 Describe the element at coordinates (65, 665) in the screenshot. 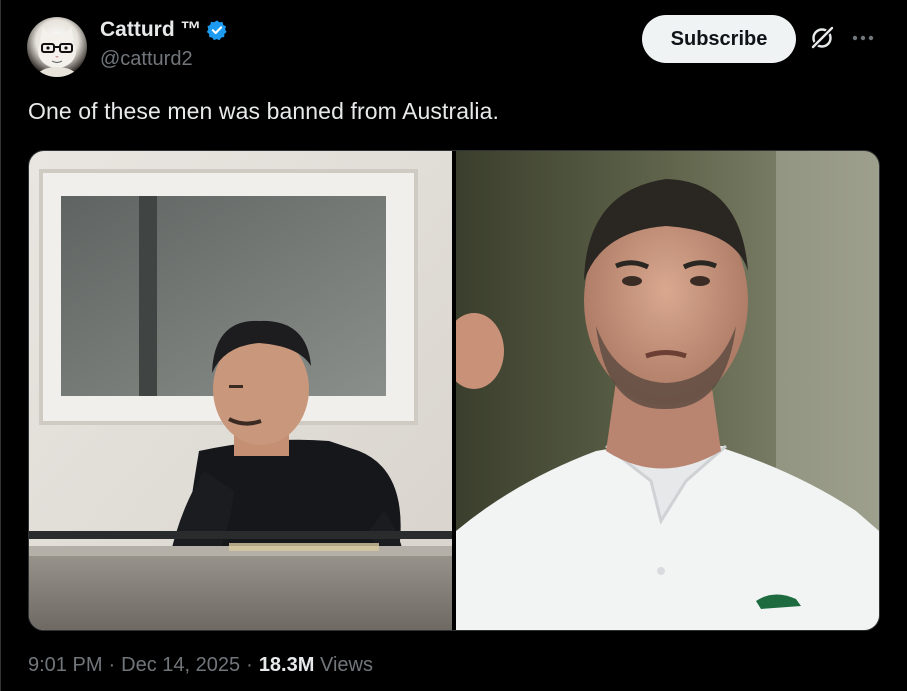

I see `tweet-time: 9:01 PM` at that location.